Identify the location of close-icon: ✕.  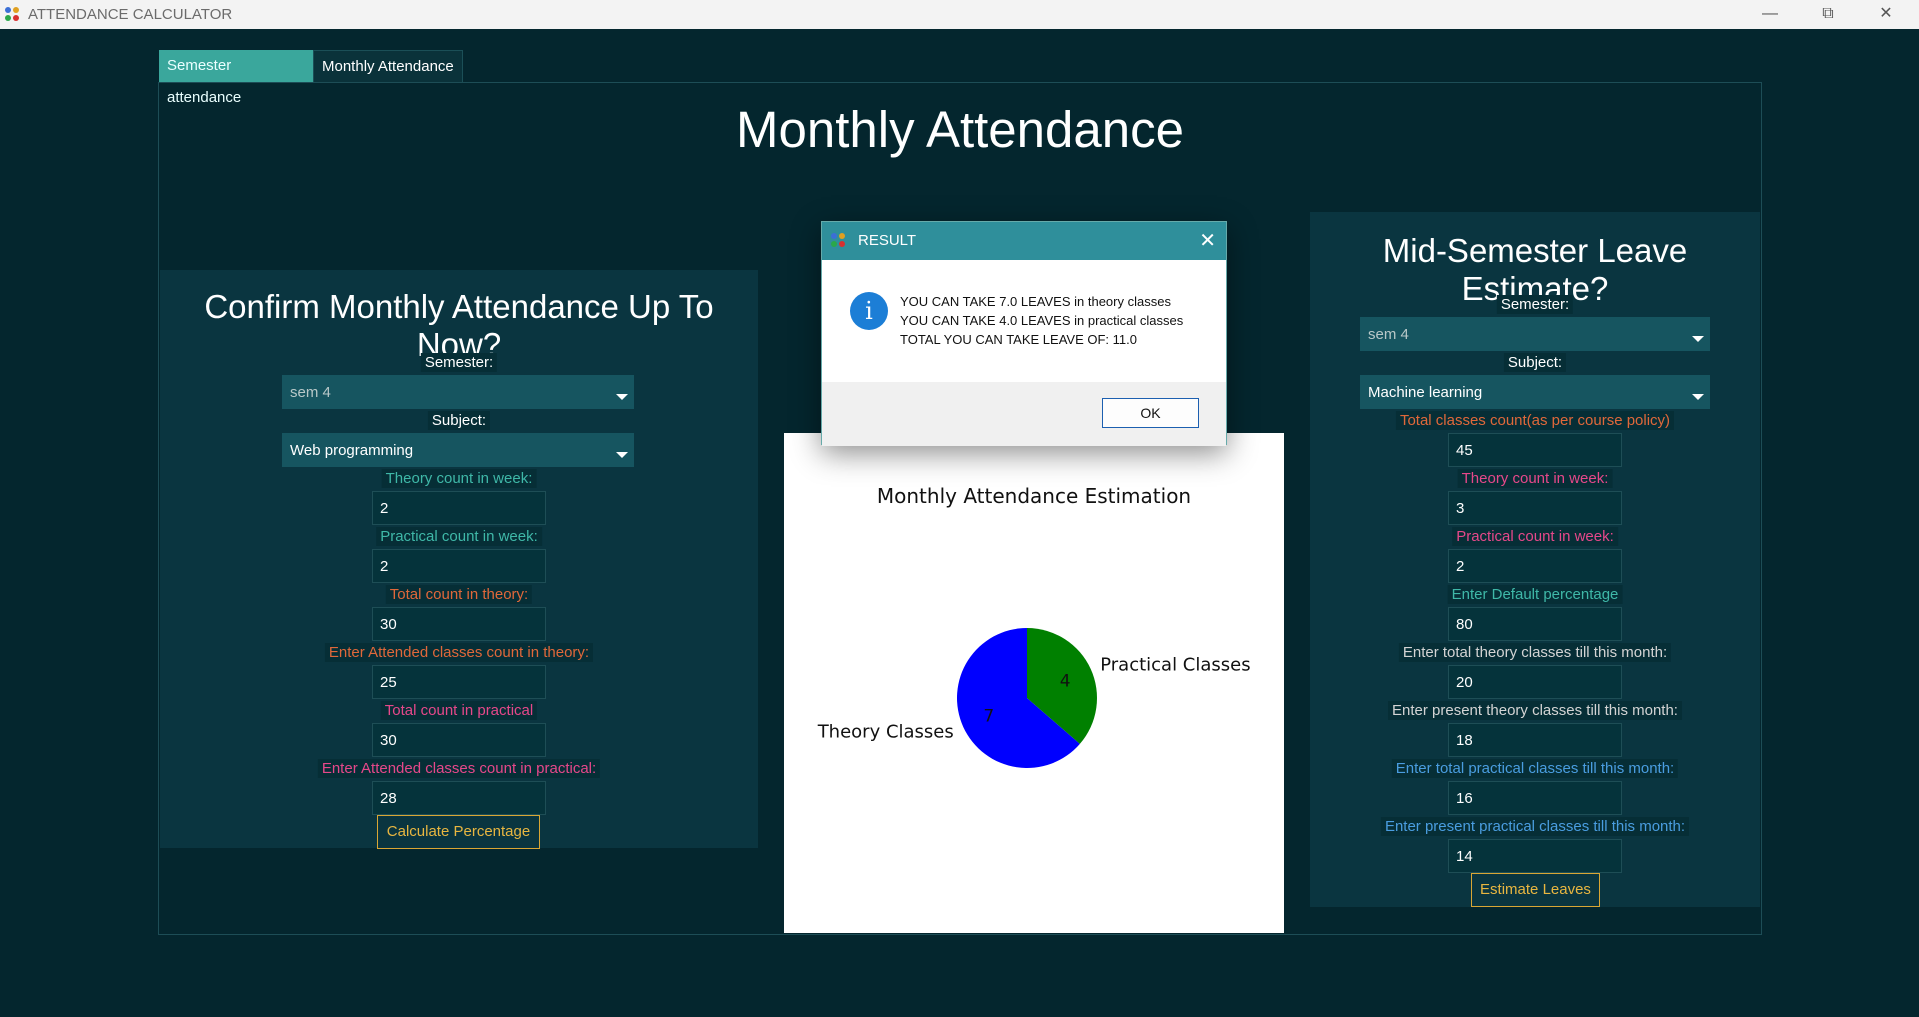
(1207, 240).